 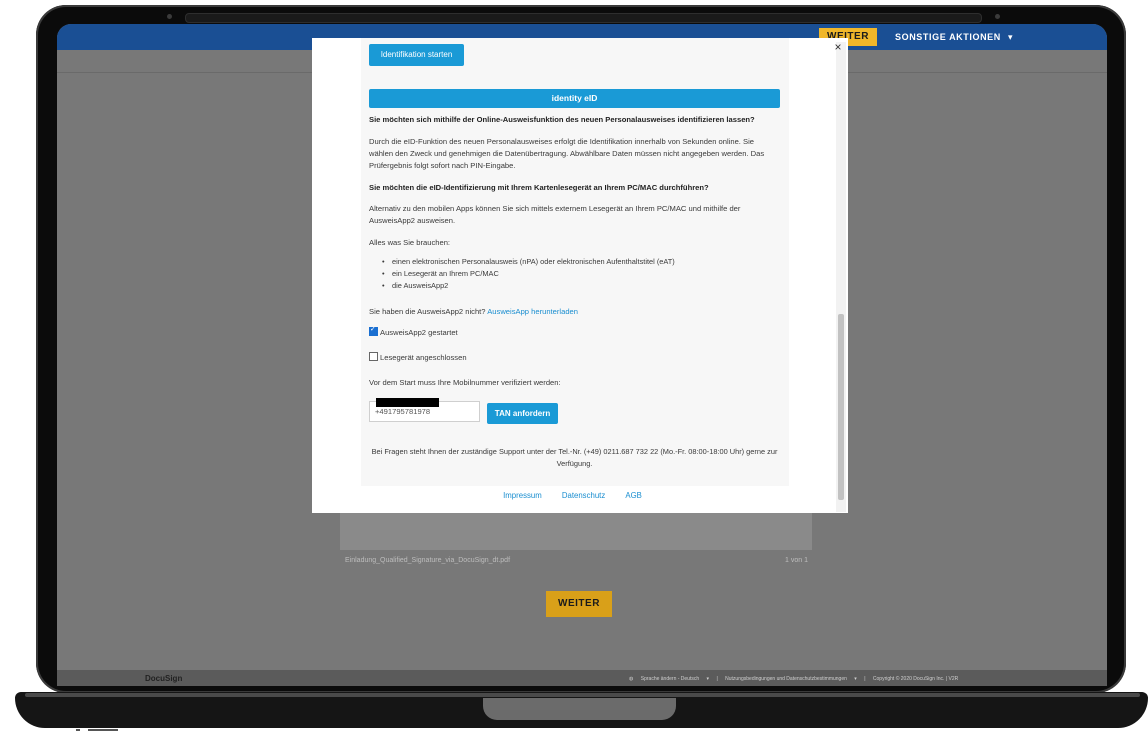 I want to click on modal-footer-links: Impressum Datenschutz AGB, so click(x=572, y=495).